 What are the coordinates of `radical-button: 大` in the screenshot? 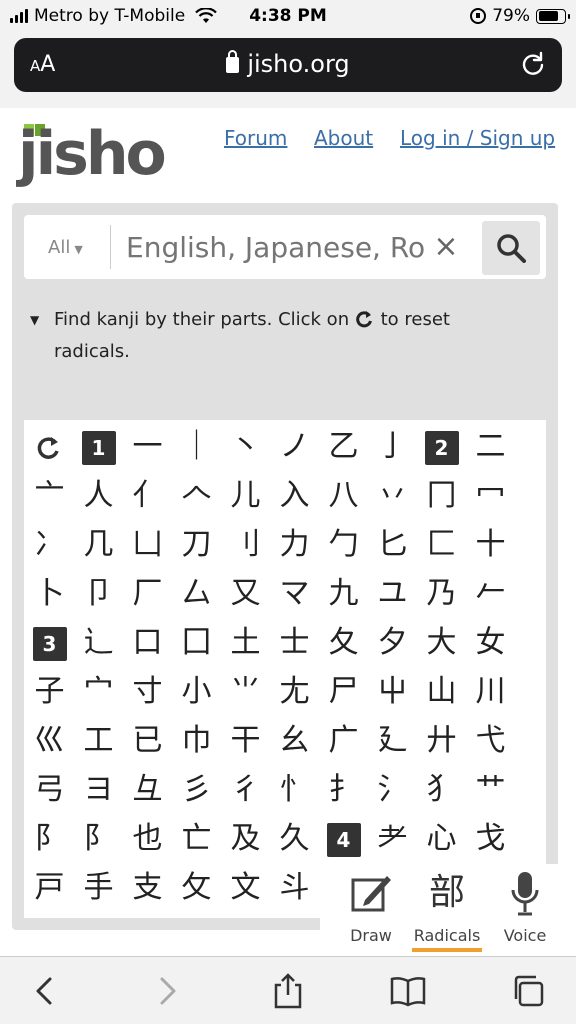 It's located at (441, 642).